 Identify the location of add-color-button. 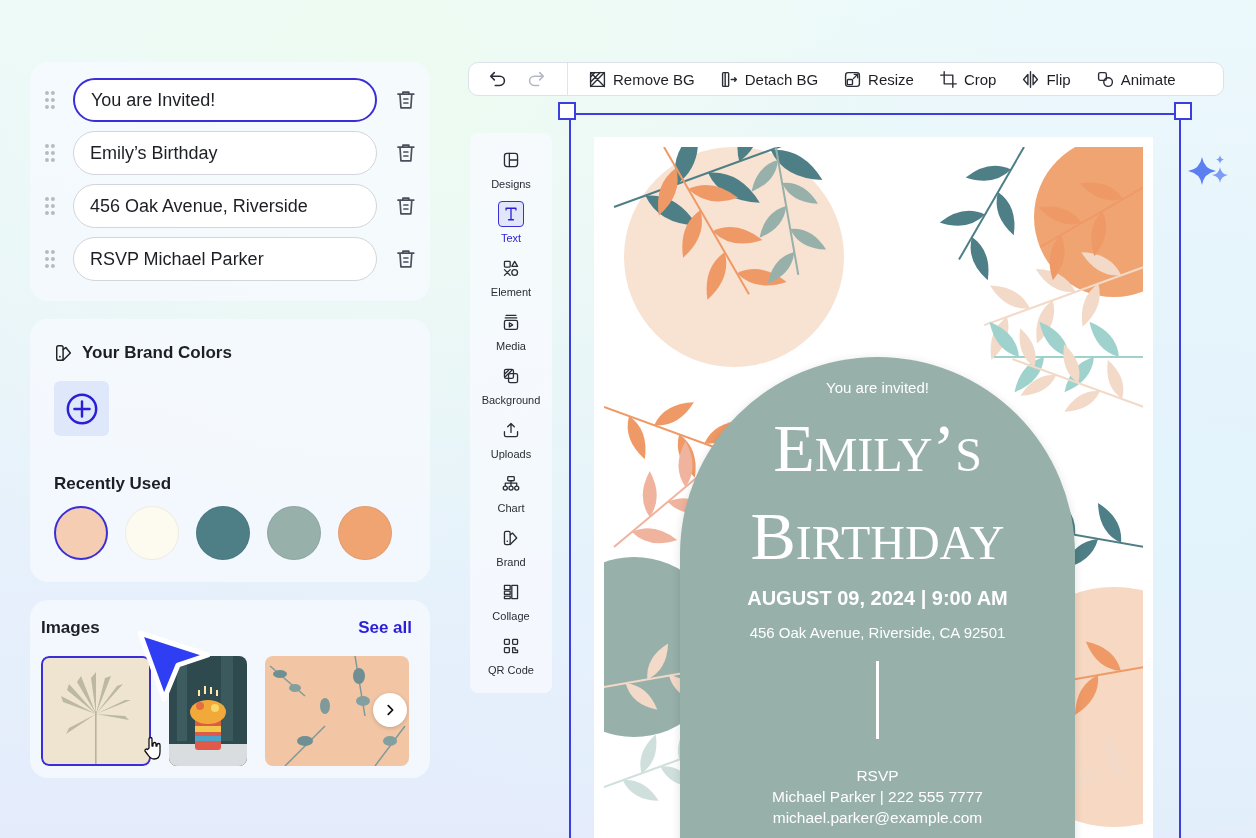
(81, 408).